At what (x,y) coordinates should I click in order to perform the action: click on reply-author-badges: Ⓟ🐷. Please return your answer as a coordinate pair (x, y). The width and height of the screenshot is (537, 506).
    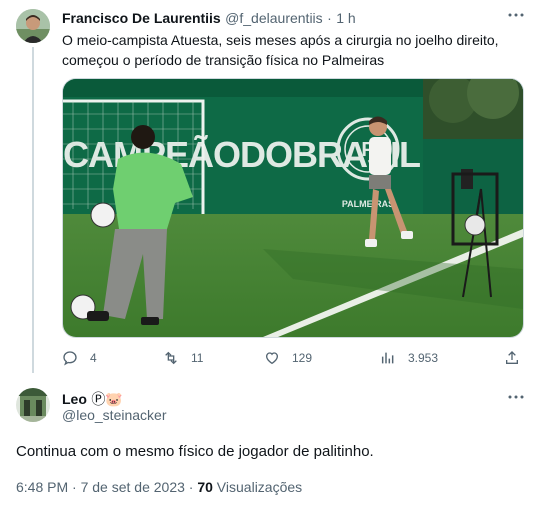
    Looking at the image, I should click on (107, 399).